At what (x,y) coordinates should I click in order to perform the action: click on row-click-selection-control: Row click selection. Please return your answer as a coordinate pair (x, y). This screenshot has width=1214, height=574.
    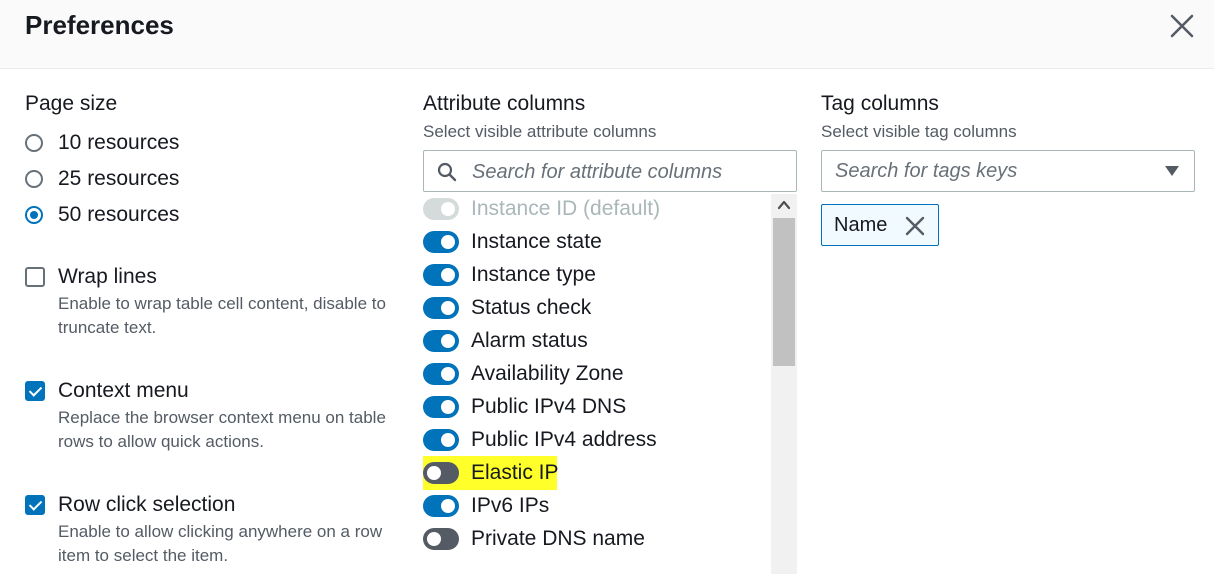
    Looking at the image, I should click on (214, 505).